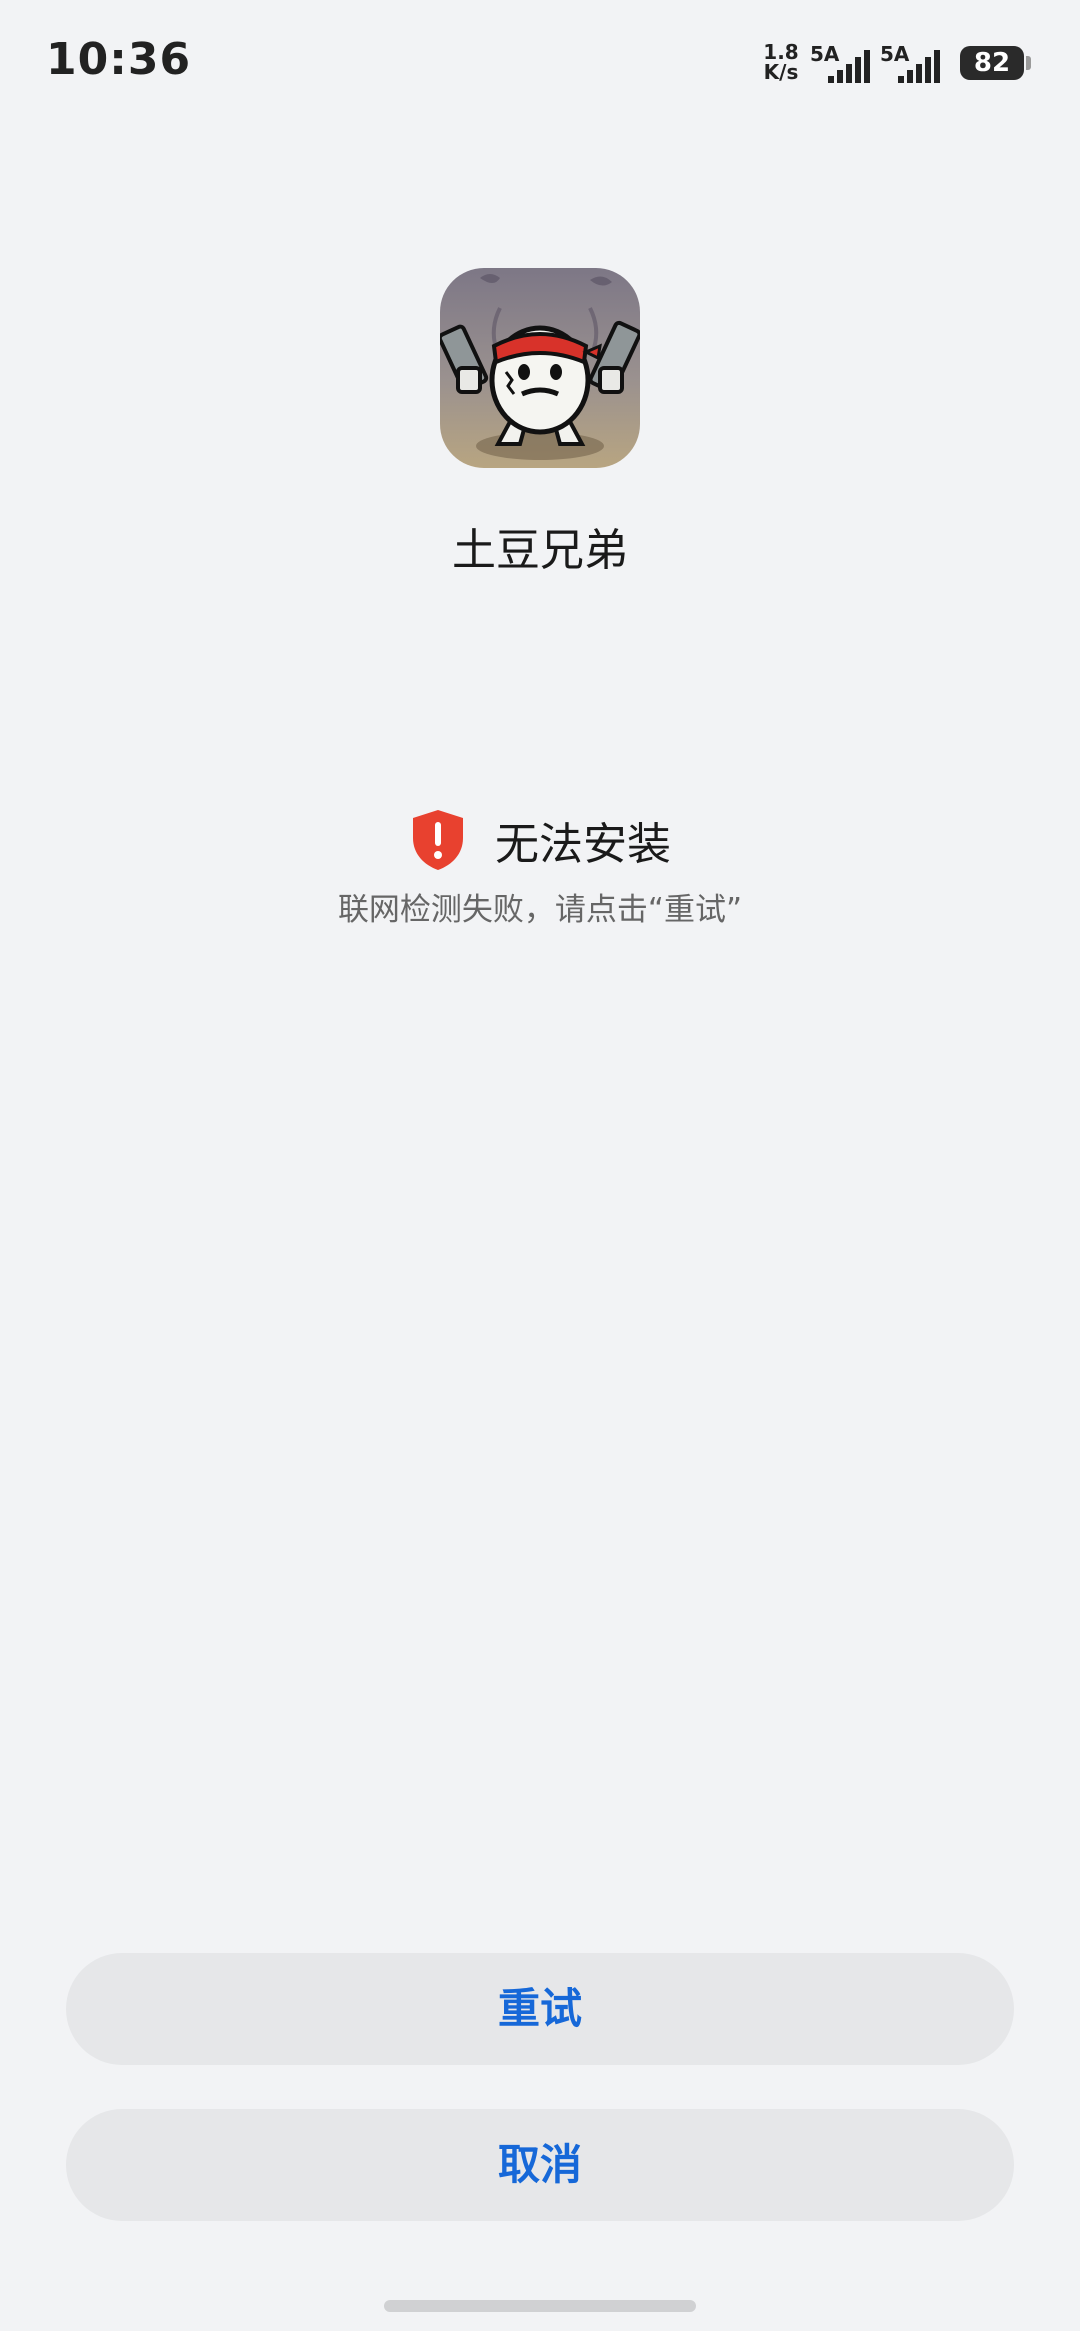 The image size is (1080, 2331). What do you see at coordinates (540, 550) in the screenshot?
I see `app-name: 土豆兄弟` at bounding box center [540, 550].